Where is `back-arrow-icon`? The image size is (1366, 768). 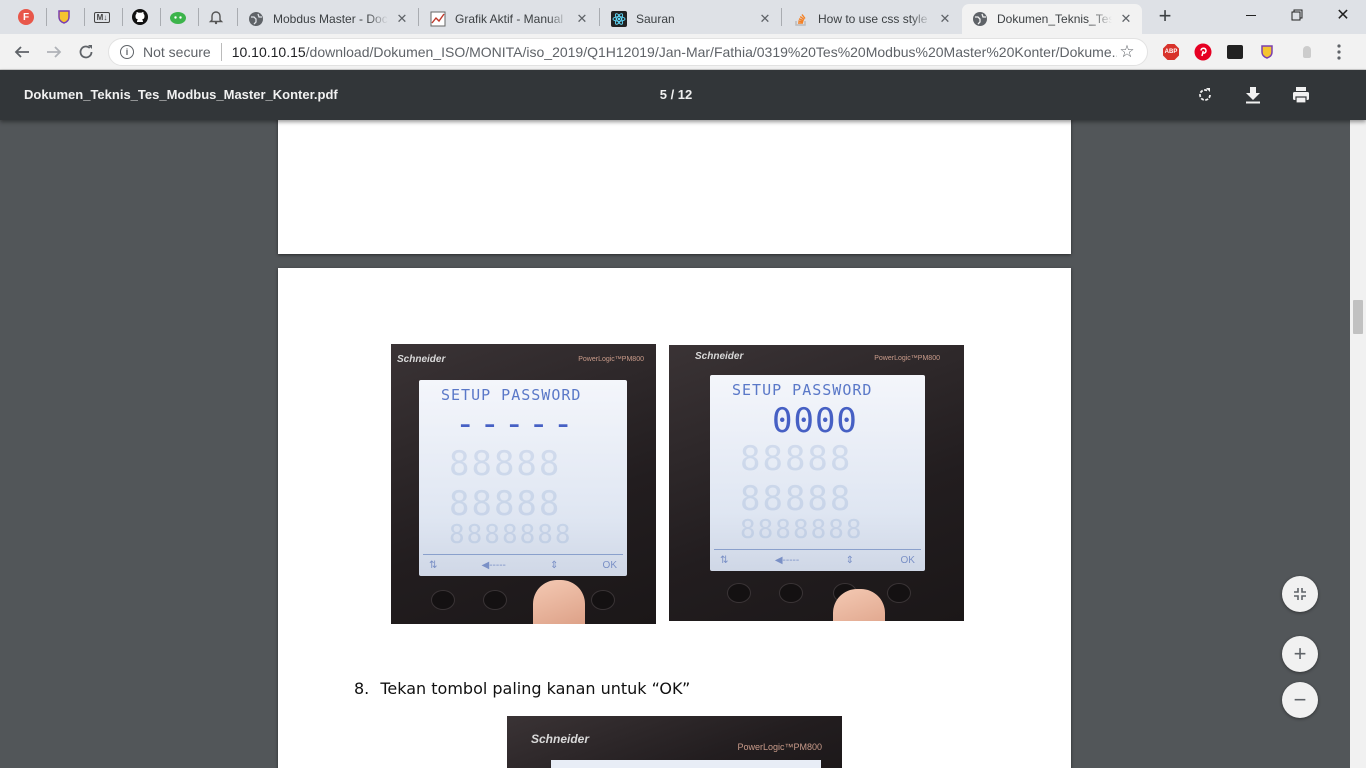 back-arrow-icon is located at coordinates (21, 52).